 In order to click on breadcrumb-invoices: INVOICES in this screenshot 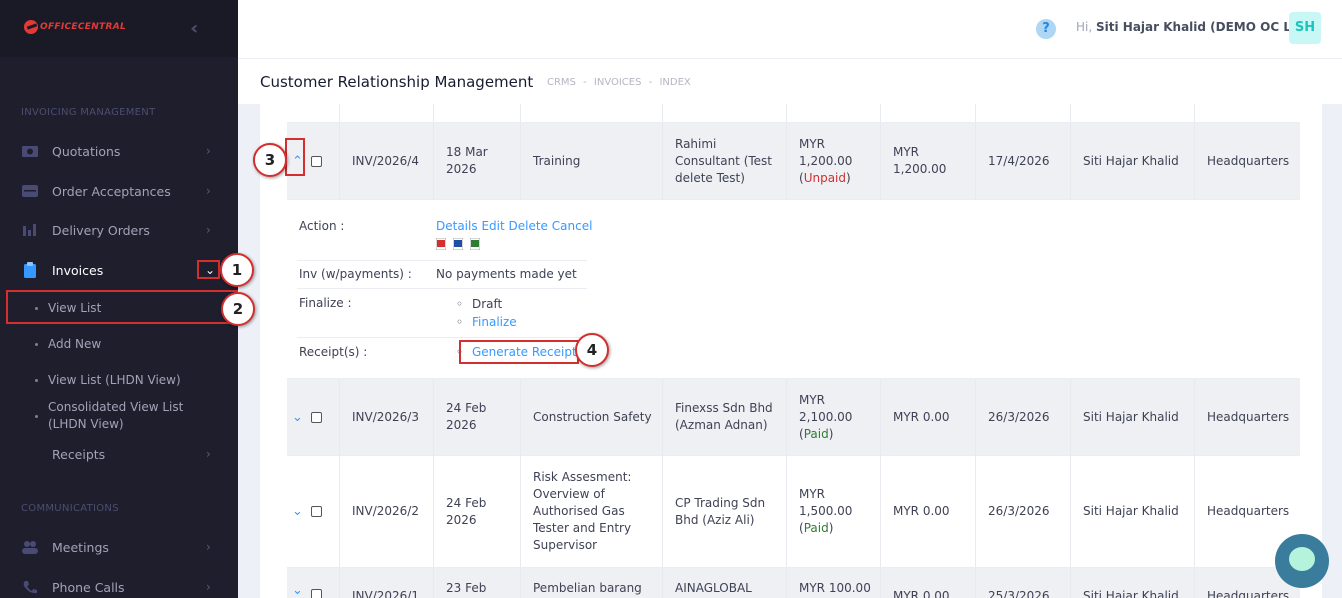, I will do `click(618, 82)`.